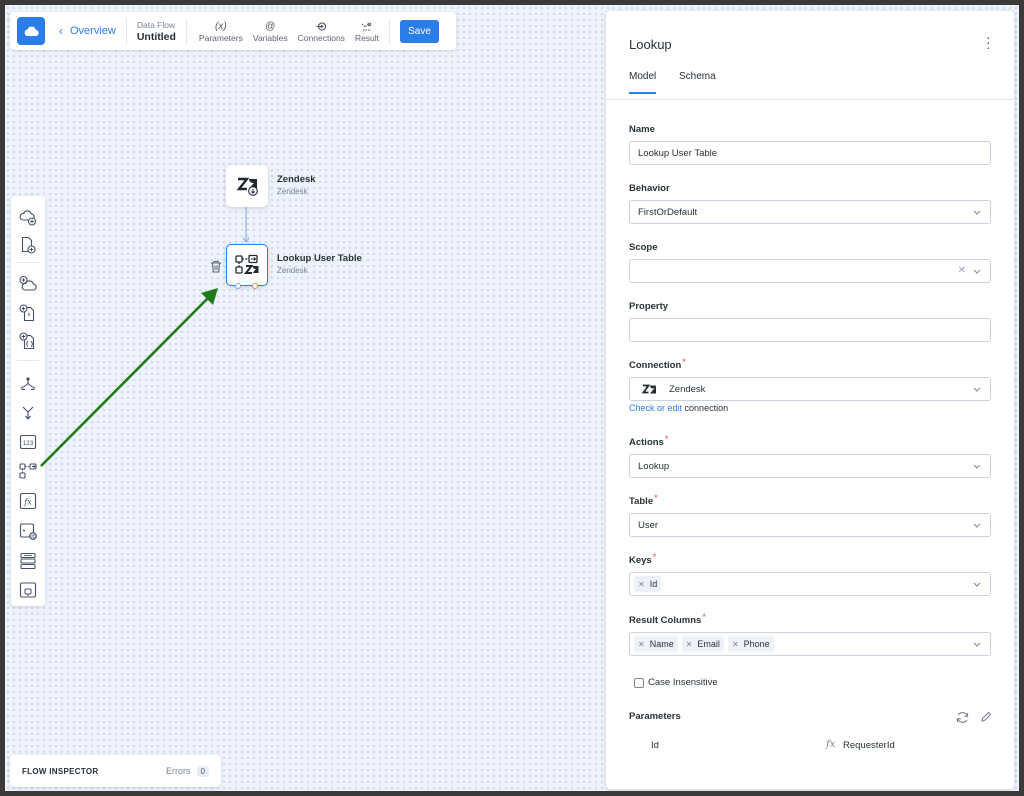 This screenshot has width=1024, height=796. I want to click on more-options-icon: · · ·, so click(988, 42).